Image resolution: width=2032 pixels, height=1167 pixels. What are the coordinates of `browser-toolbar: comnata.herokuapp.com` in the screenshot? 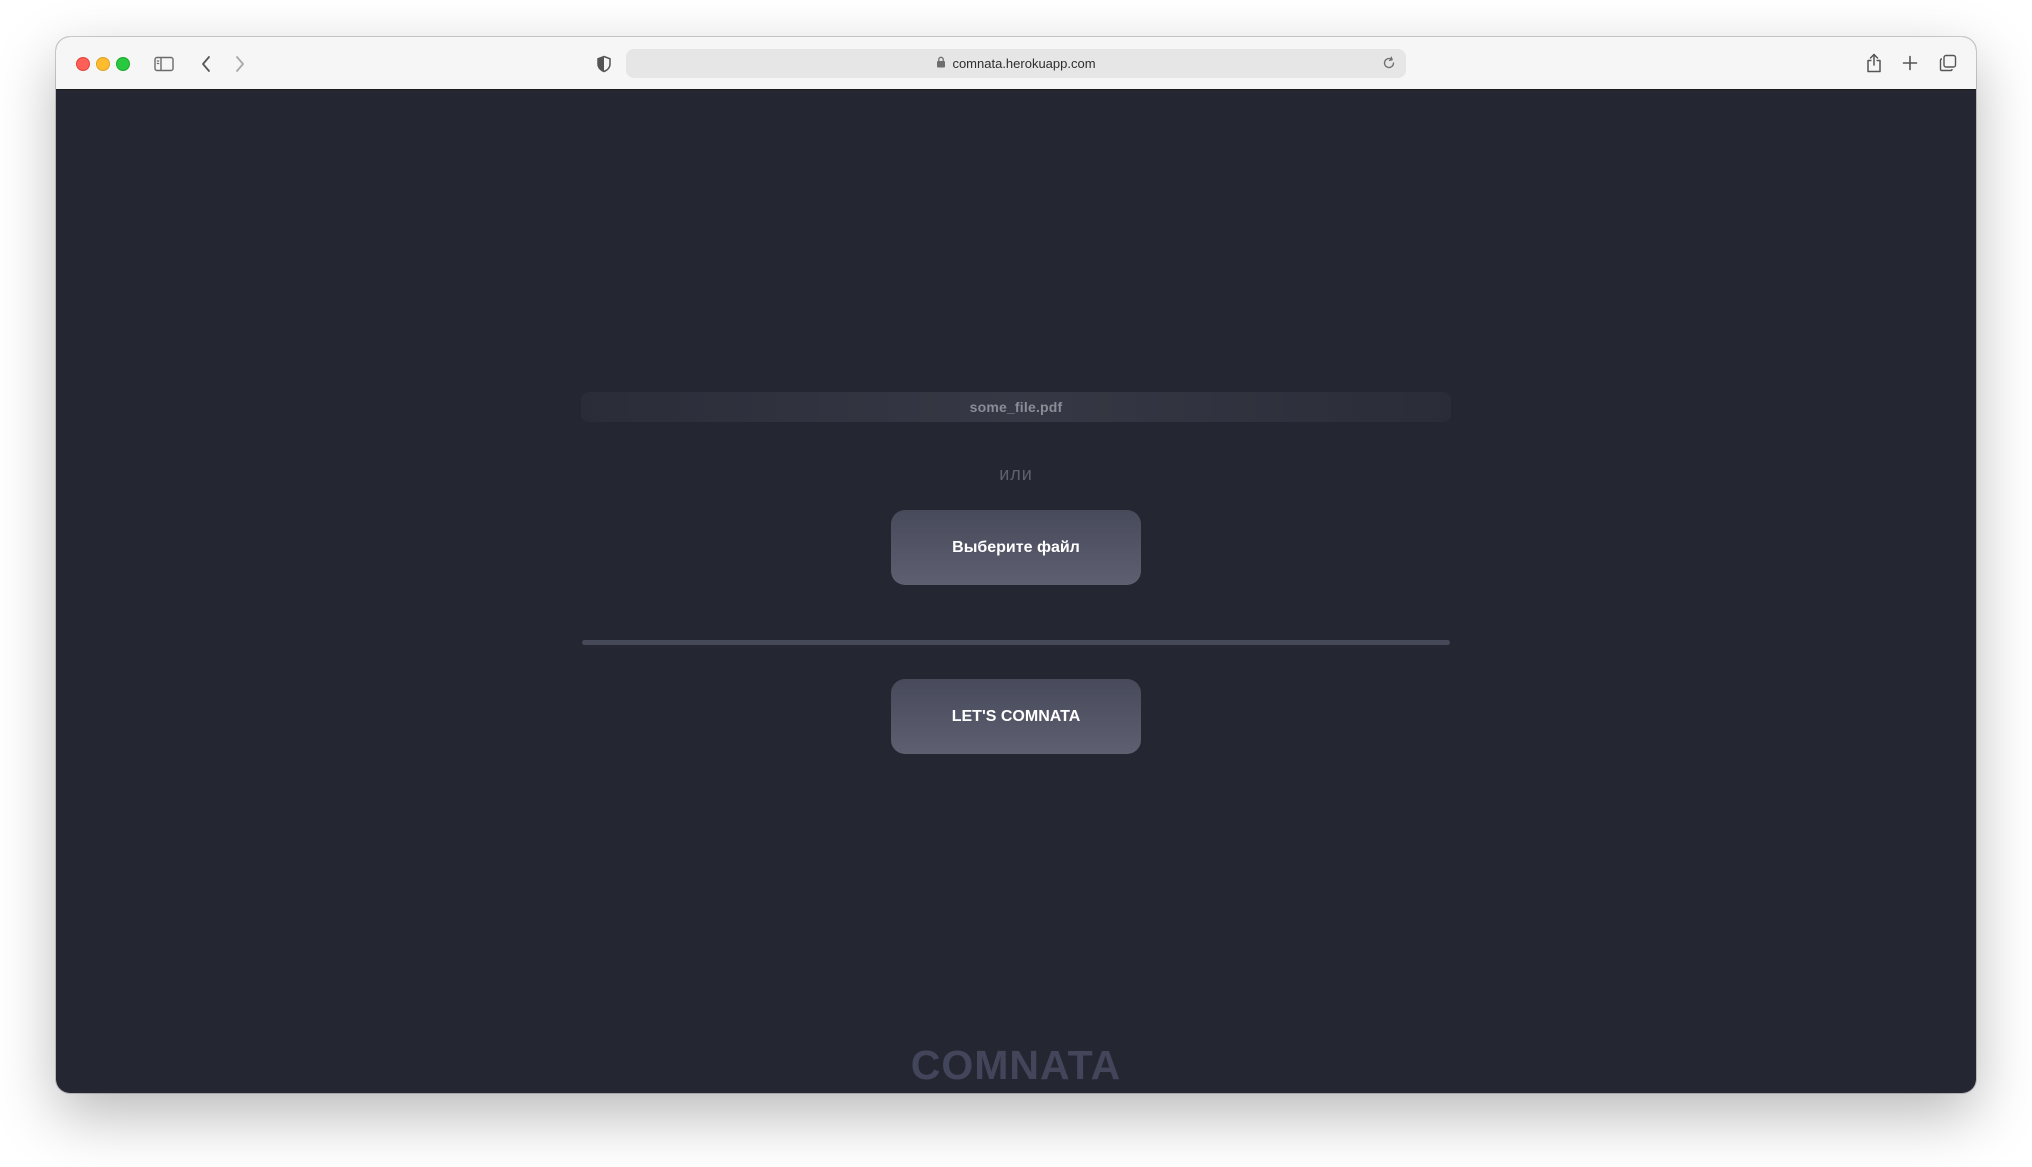 It's located at (1016, 63).